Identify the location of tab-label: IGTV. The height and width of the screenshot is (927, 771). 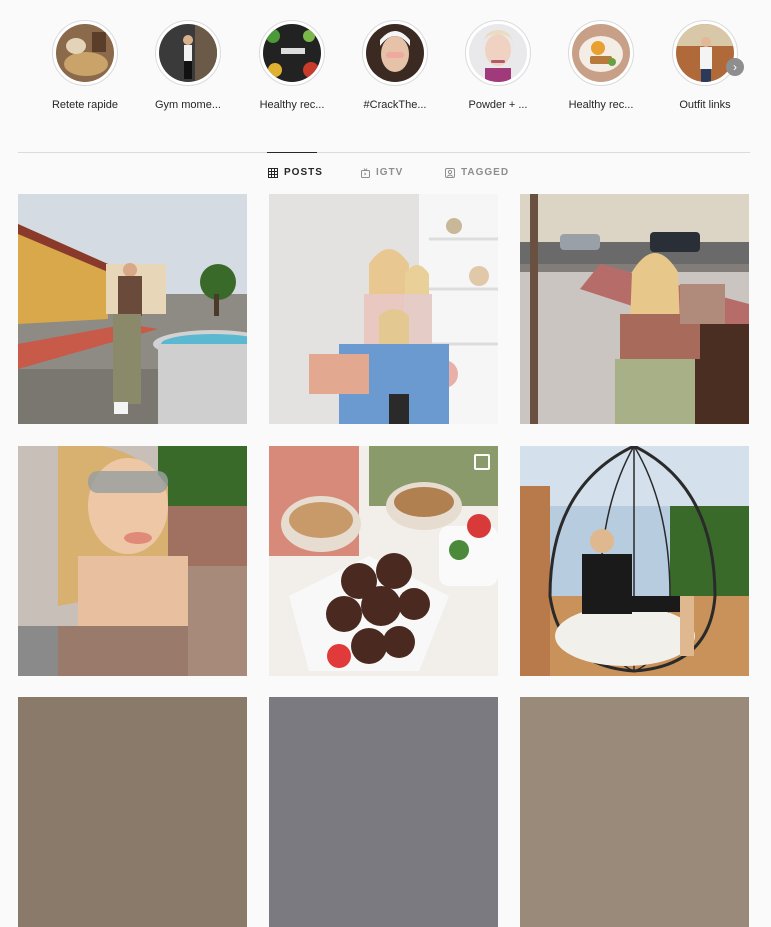
(390, 172).